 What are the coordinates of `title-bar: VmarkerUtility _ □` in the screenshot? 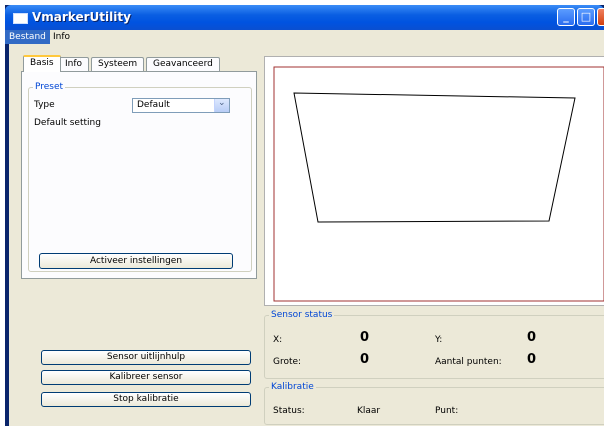 It's located at (304, 17).